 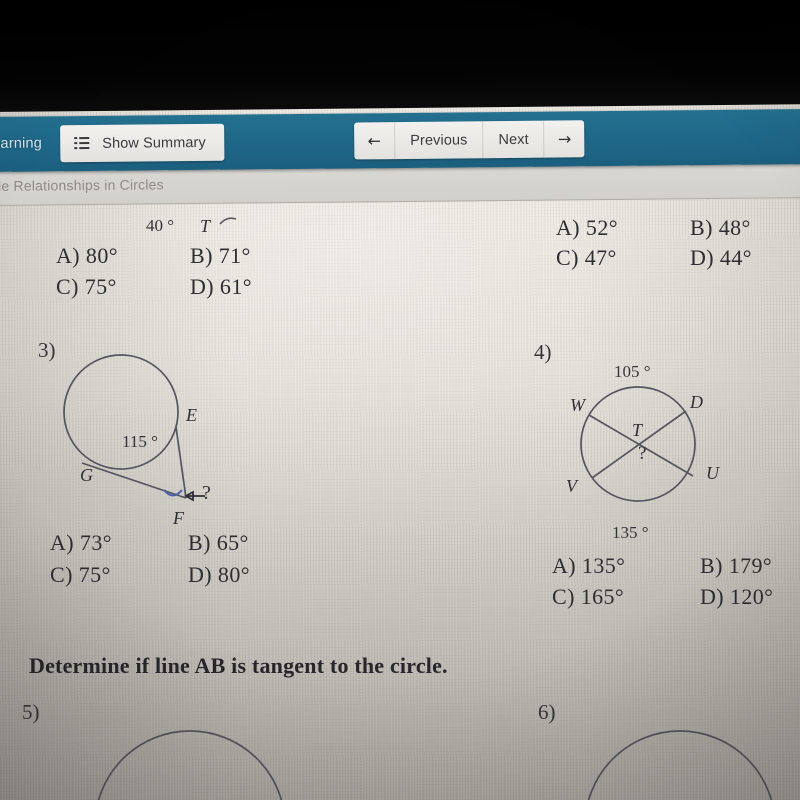 I want to click on top-option-b: B) 71°, so click(x=220, y=256).